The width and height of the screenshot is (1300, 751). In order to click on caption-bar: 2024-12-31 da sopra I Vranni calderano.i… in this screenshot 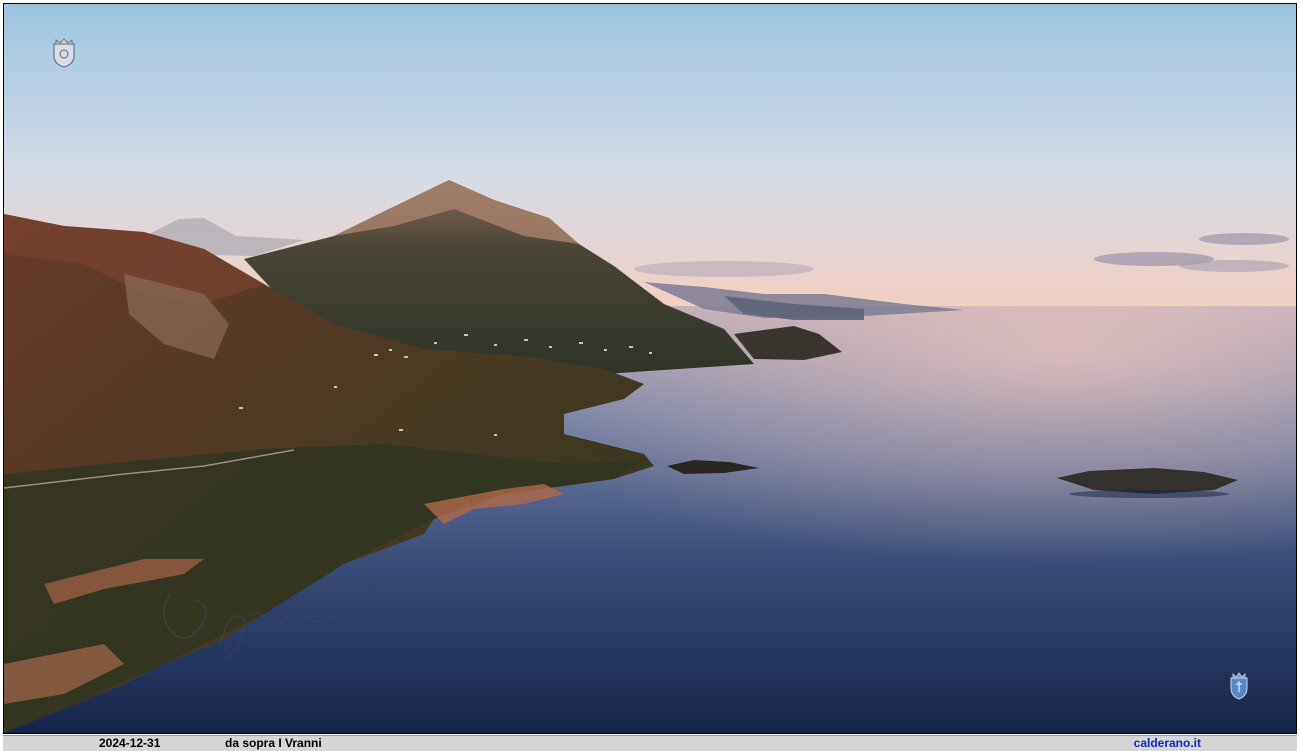, I will do `click(650, 743)`.